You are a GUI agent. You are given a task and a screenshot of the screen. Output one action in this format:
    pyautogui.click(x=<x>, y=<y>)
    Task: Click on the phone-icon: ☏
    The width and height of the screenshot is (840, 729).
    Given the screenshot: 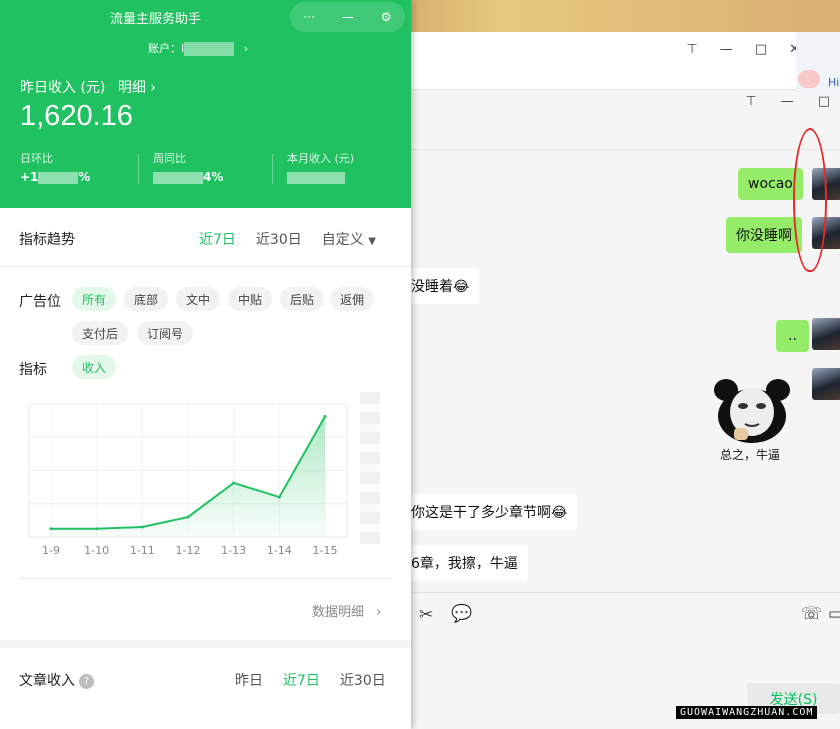 What is the action you would take?
    pyautogui.click(x=811, y=614)
    